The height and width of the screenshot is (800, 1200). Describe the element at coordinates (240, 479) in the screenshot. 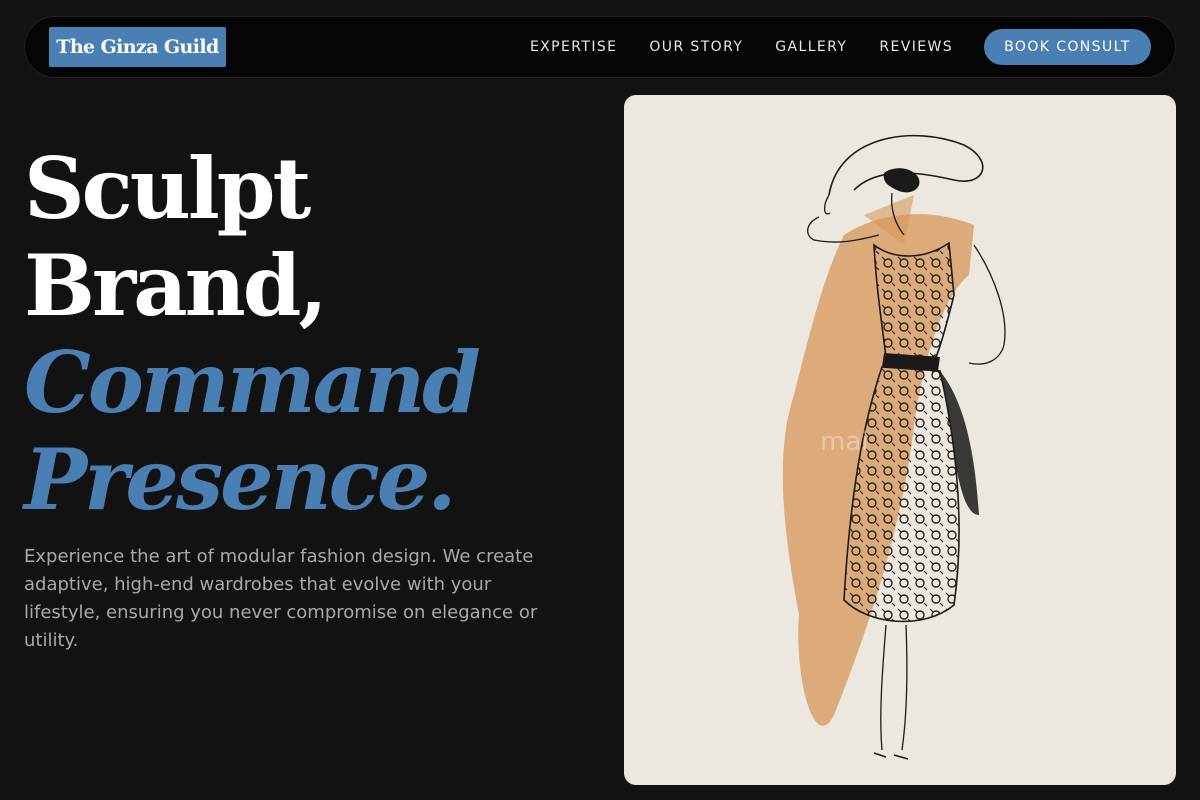

I see `headline-line-presence: Presence.` at that location.